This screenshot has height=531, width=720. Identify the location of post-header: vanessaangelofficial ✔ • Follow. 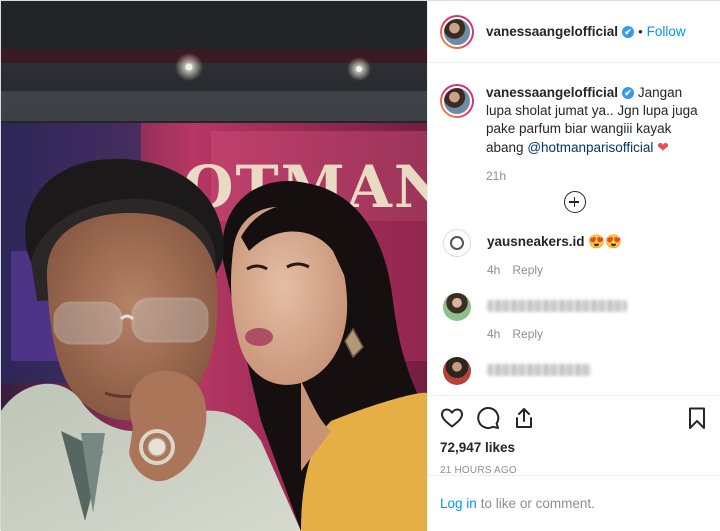
(574, 32).